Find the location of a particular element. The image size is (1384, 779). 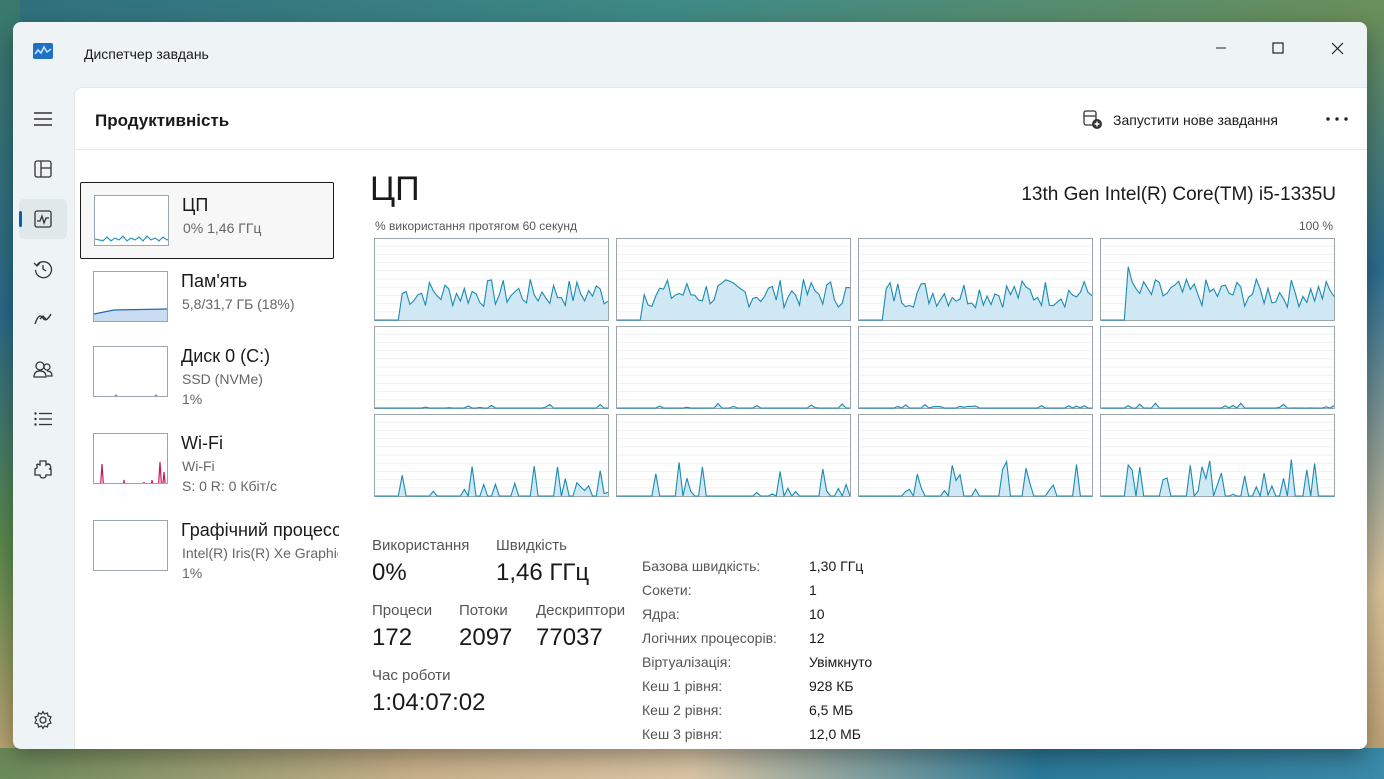

spec-l2-cache-label: Кеш 2 рівня: is located at coordinates (682, 710).